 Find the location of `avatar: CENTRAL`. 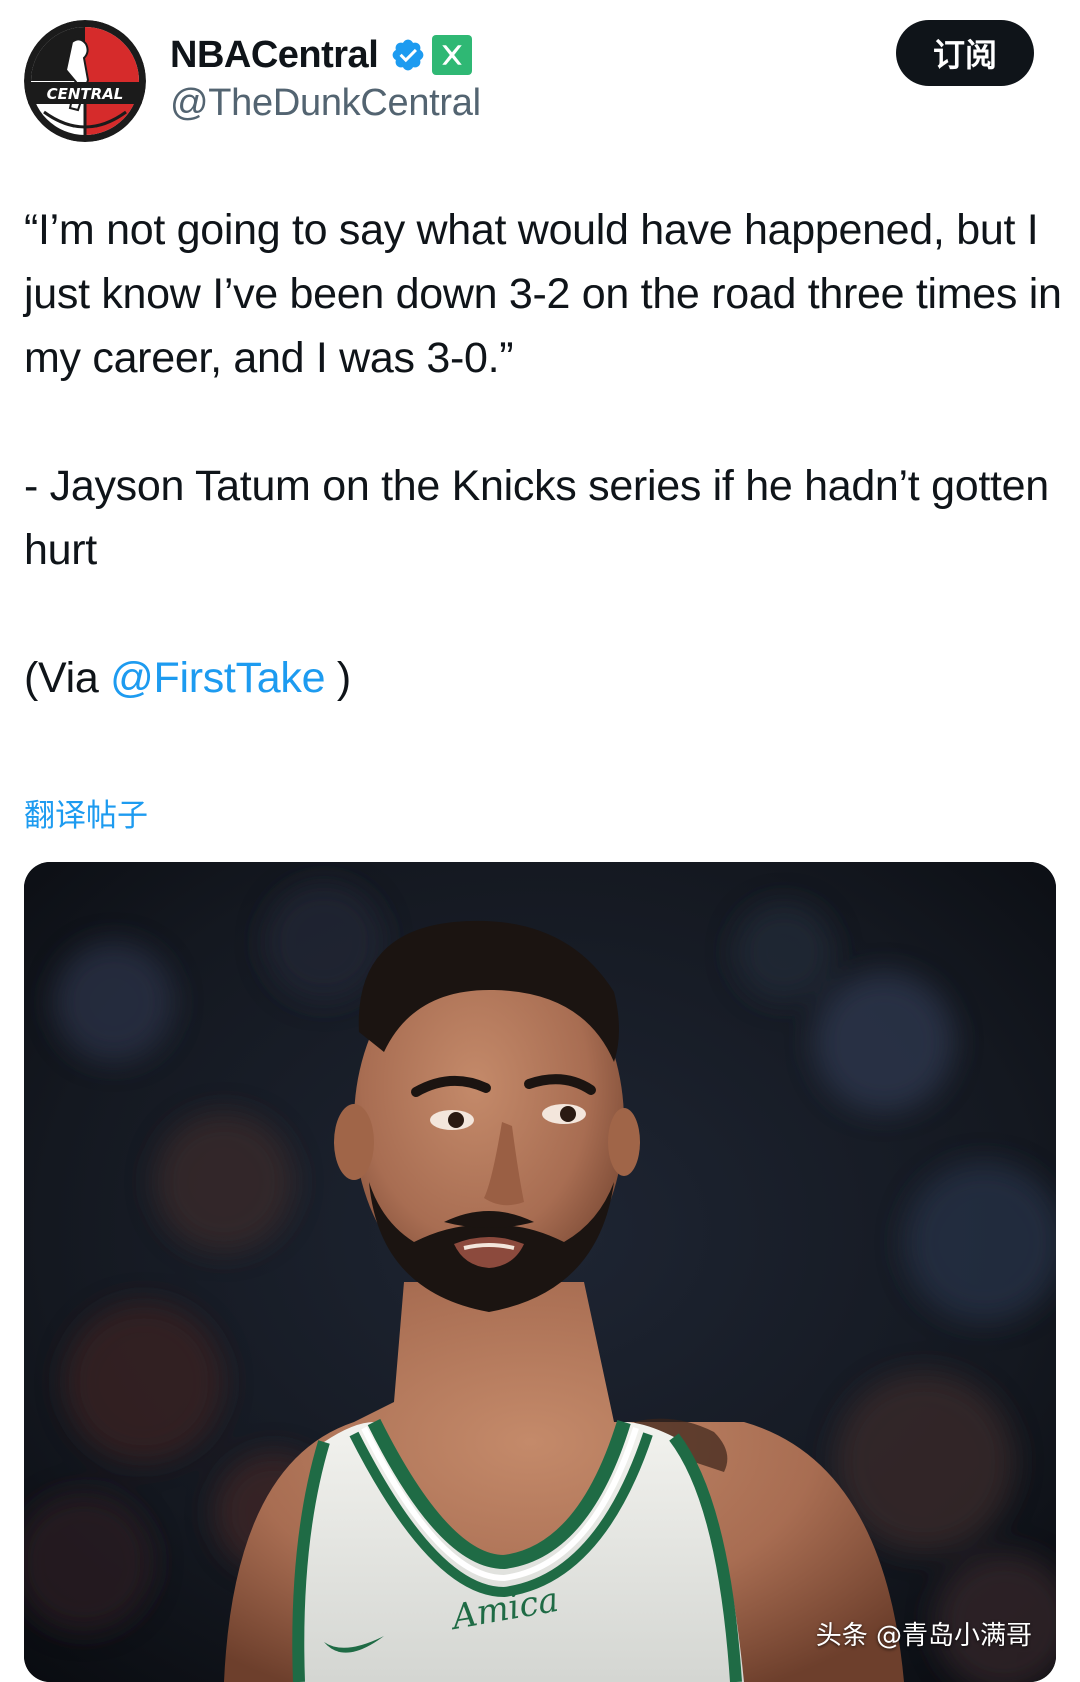

avatar: CENTRAL is located at coordinates (85, 81).